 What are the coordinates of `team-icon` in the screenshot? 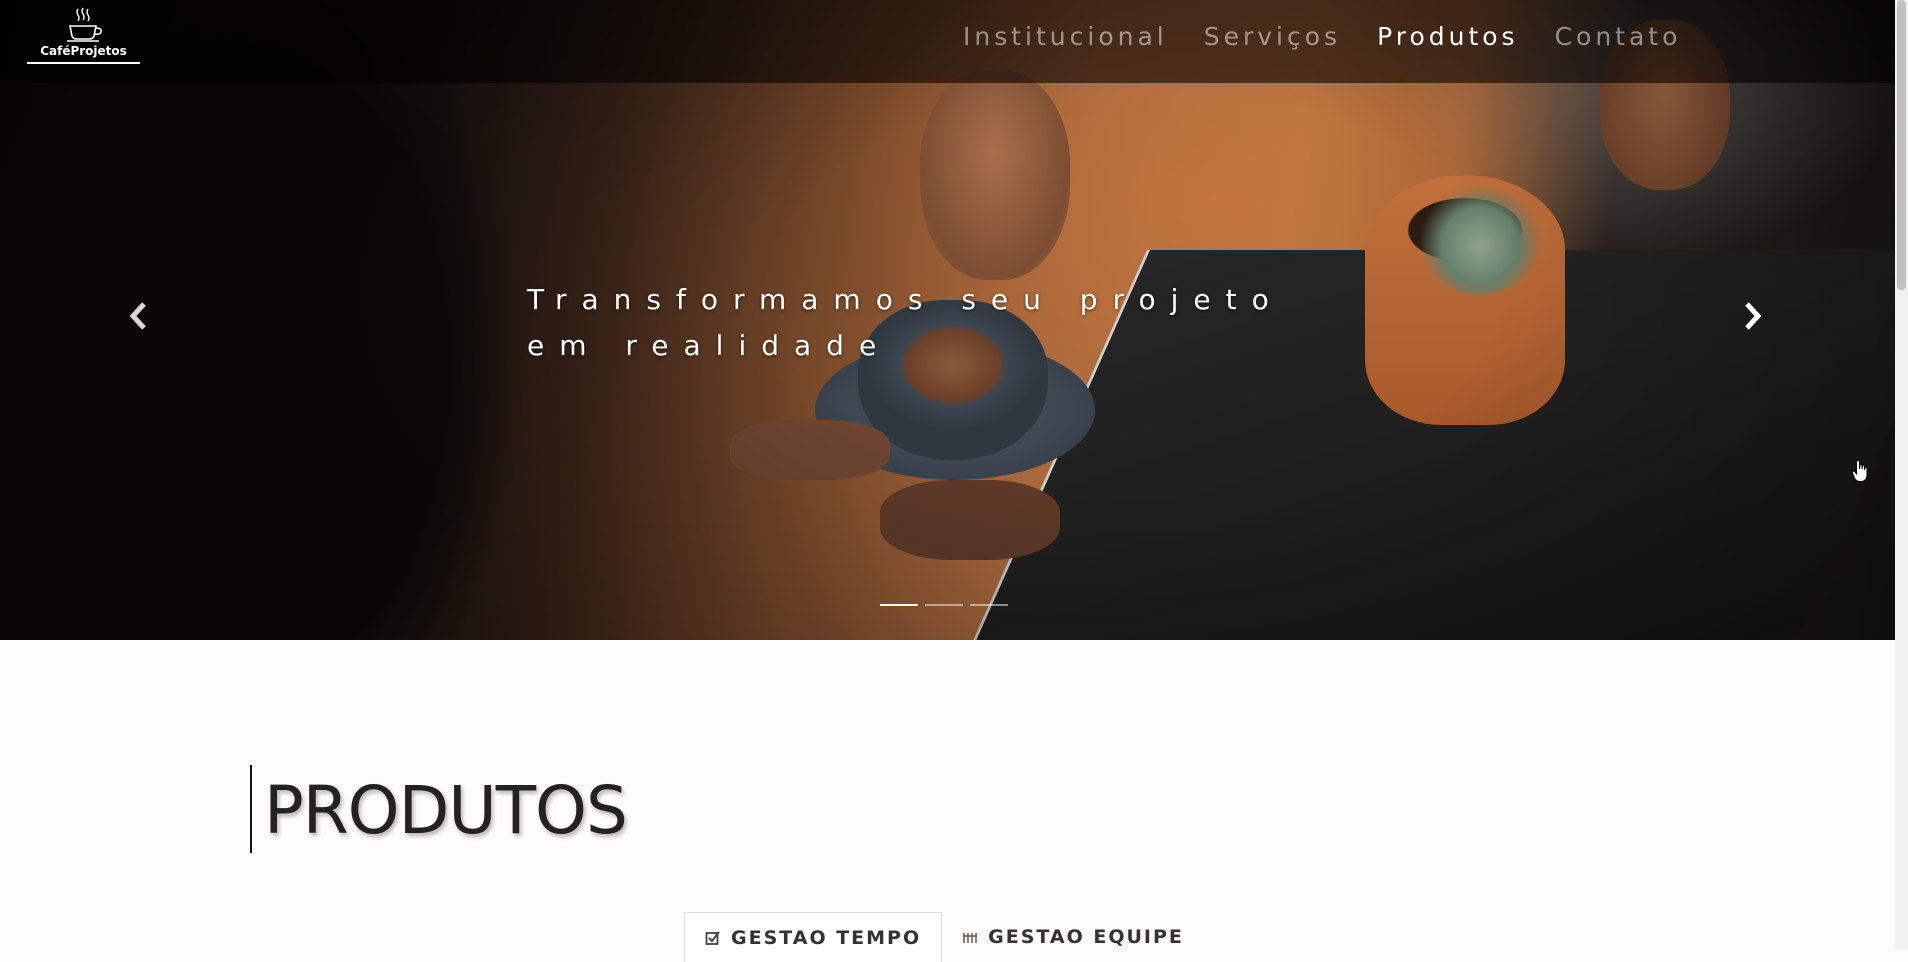 It's located at (970, 938).